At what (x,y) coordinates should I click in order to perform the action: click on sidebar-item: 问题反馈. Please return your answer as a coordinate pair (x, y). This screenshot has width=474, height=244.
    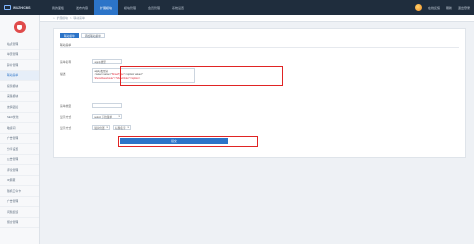
    Looking at the image, I should click on (19, 212).